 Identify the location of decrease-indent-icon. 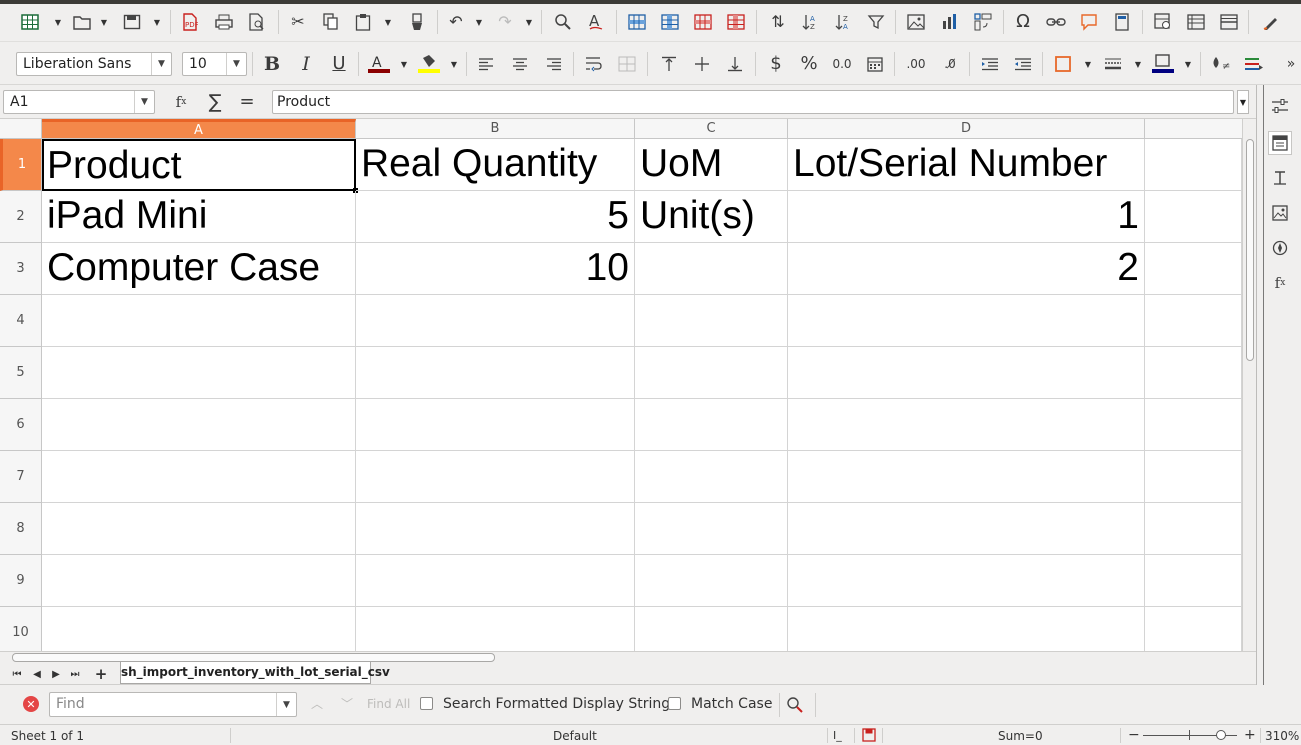
(1023, 64).